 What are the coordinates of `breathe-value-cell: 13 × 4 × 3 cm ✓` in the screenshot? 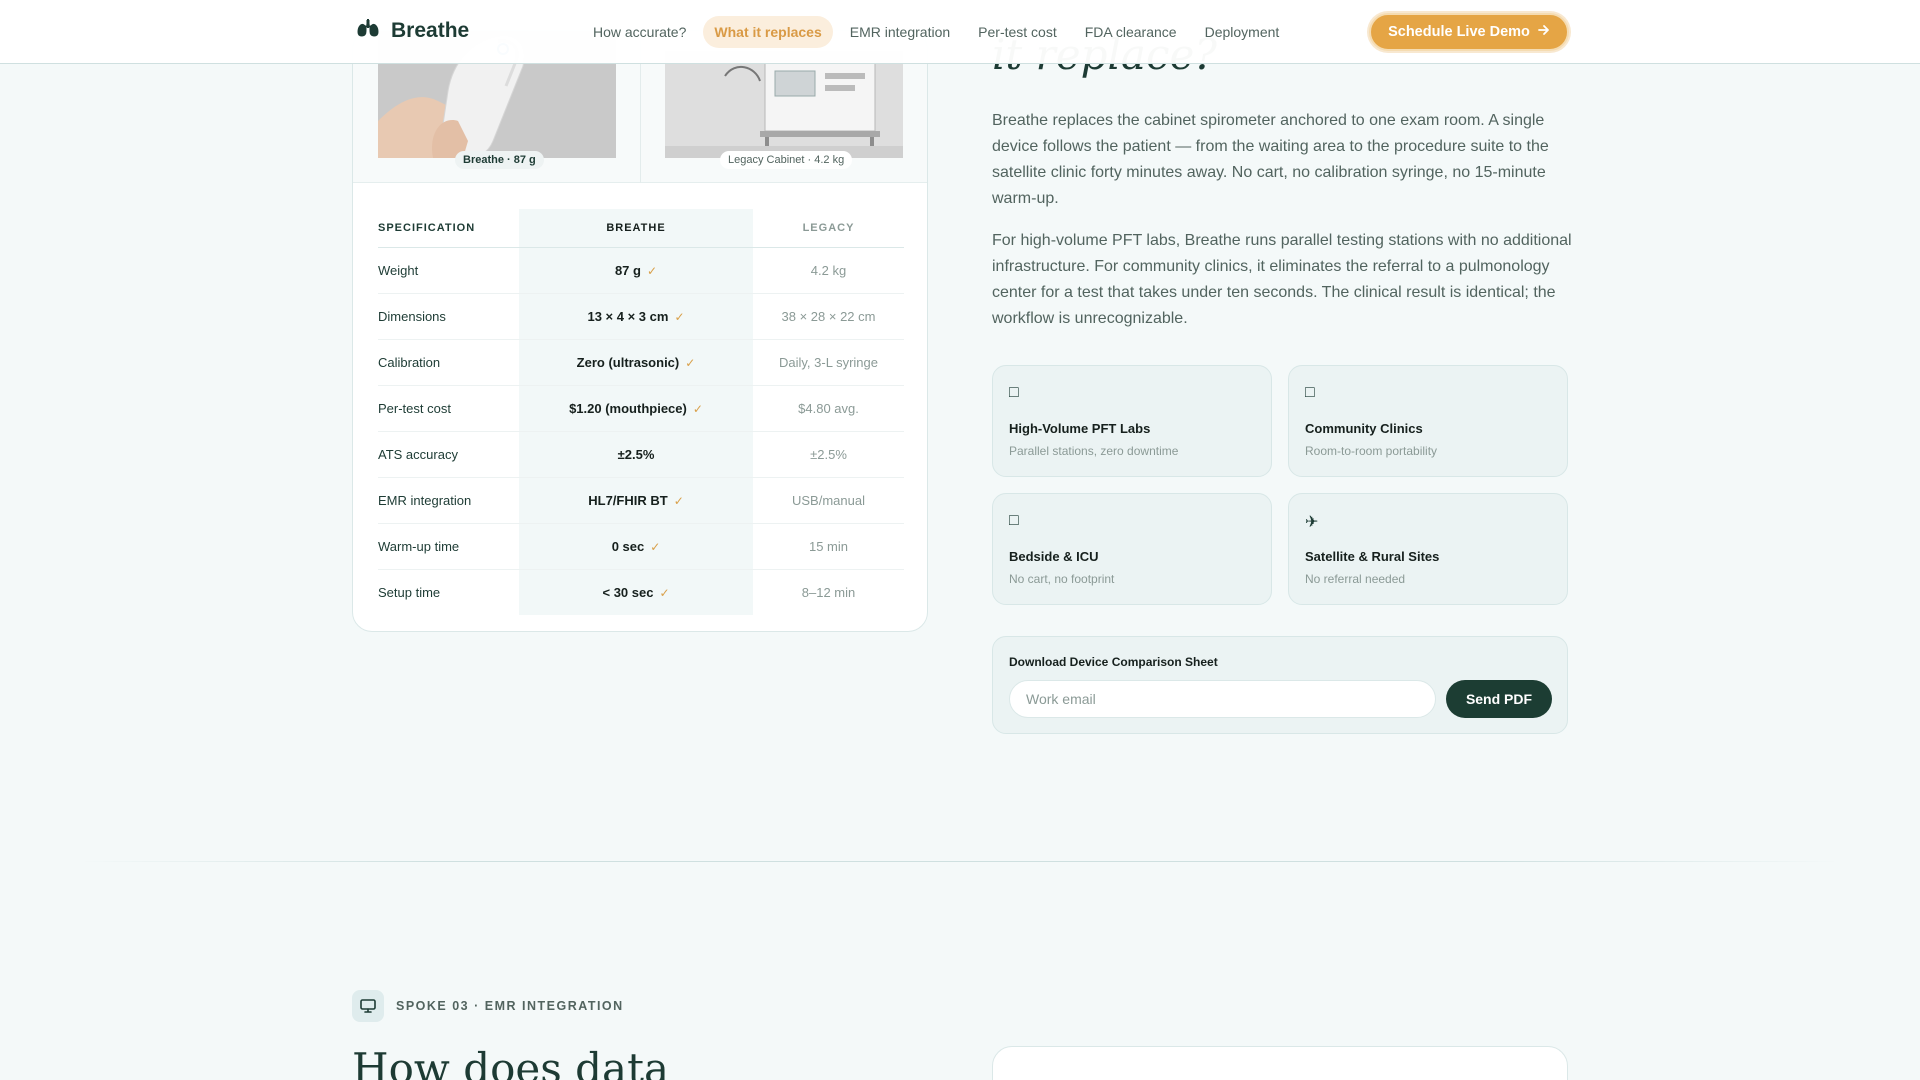 It's located at (636, 316).